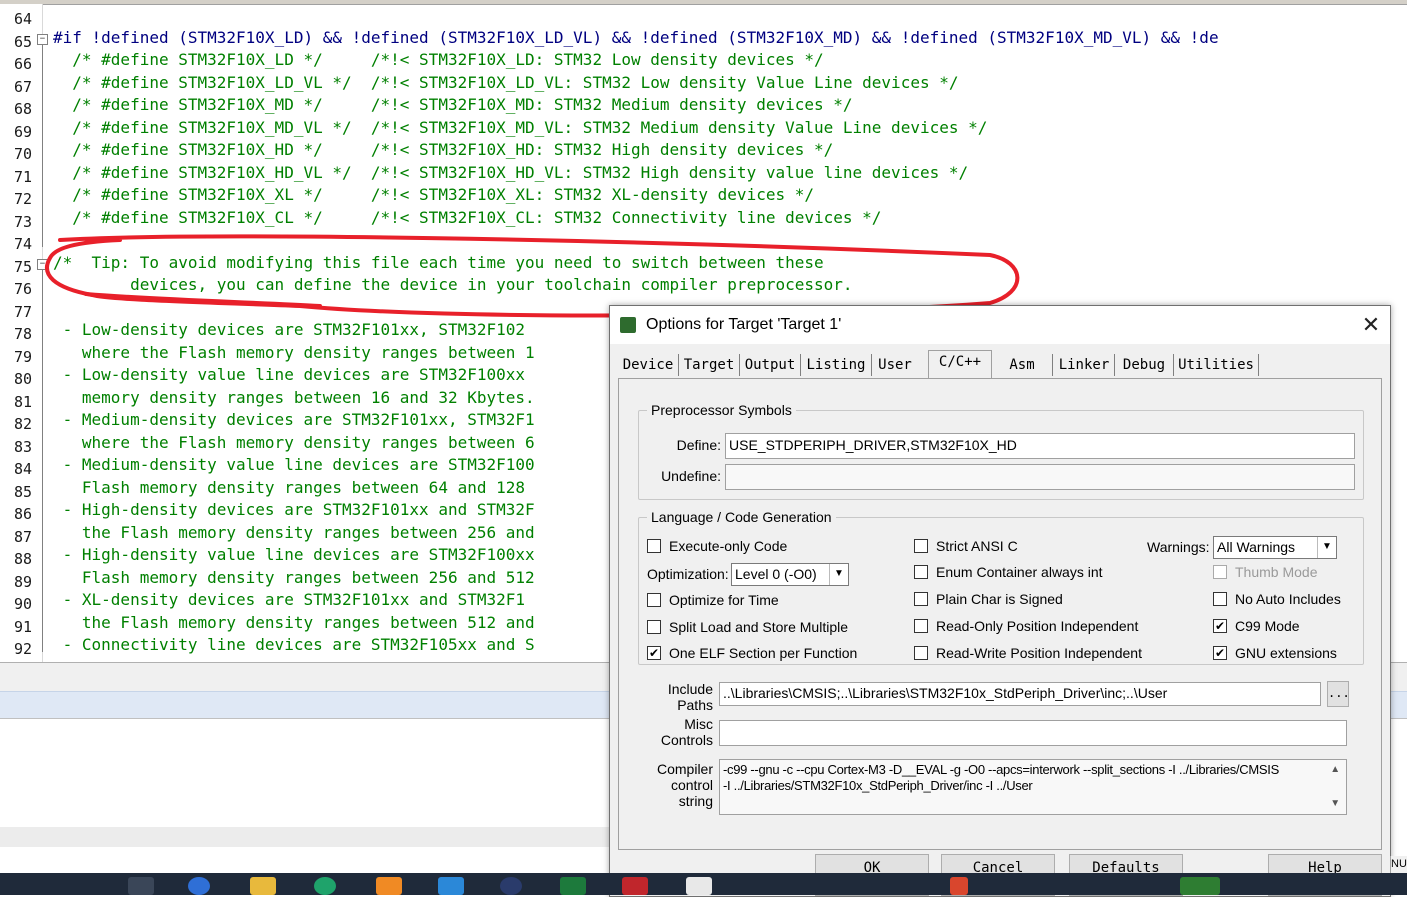  I want to click on optimize-time-checkbox: Optimize for Time, so click(713, 600).